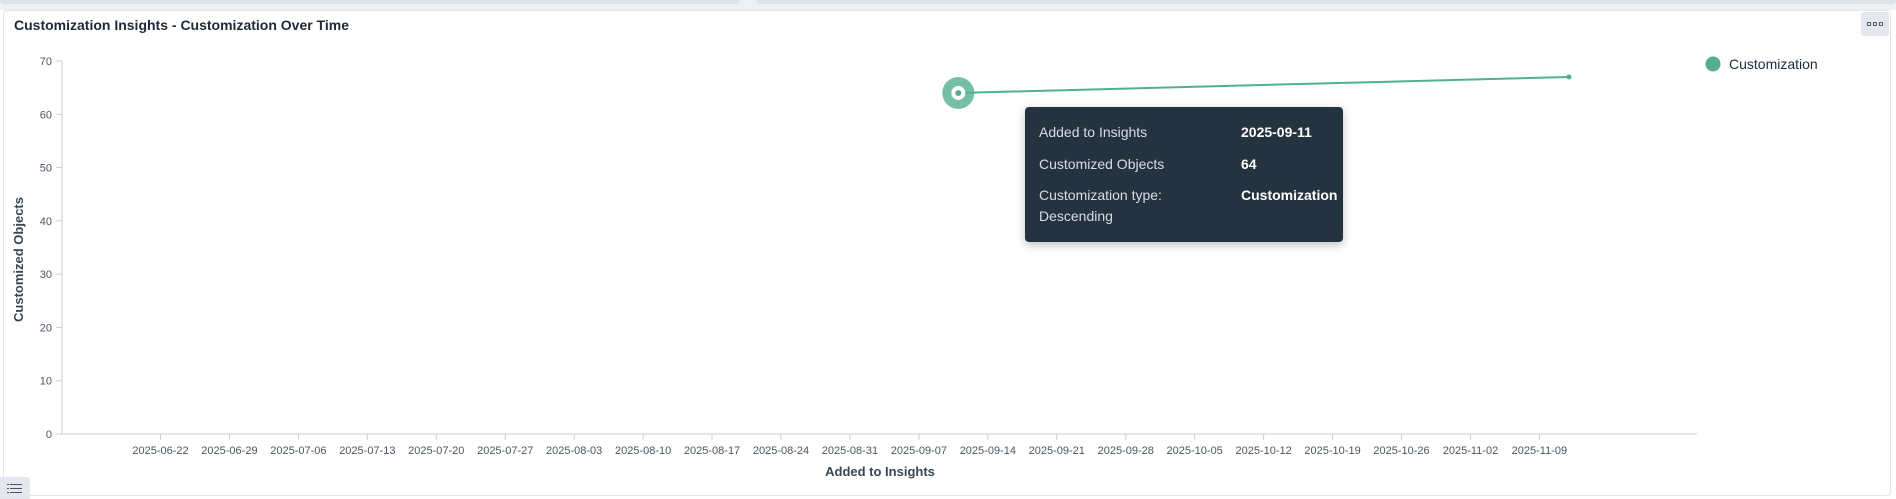 Image resolution: width=1896 pixels, height=499 pixels. I want to click on tooltip-label: Customization type: Descending, so click(1100, 205).